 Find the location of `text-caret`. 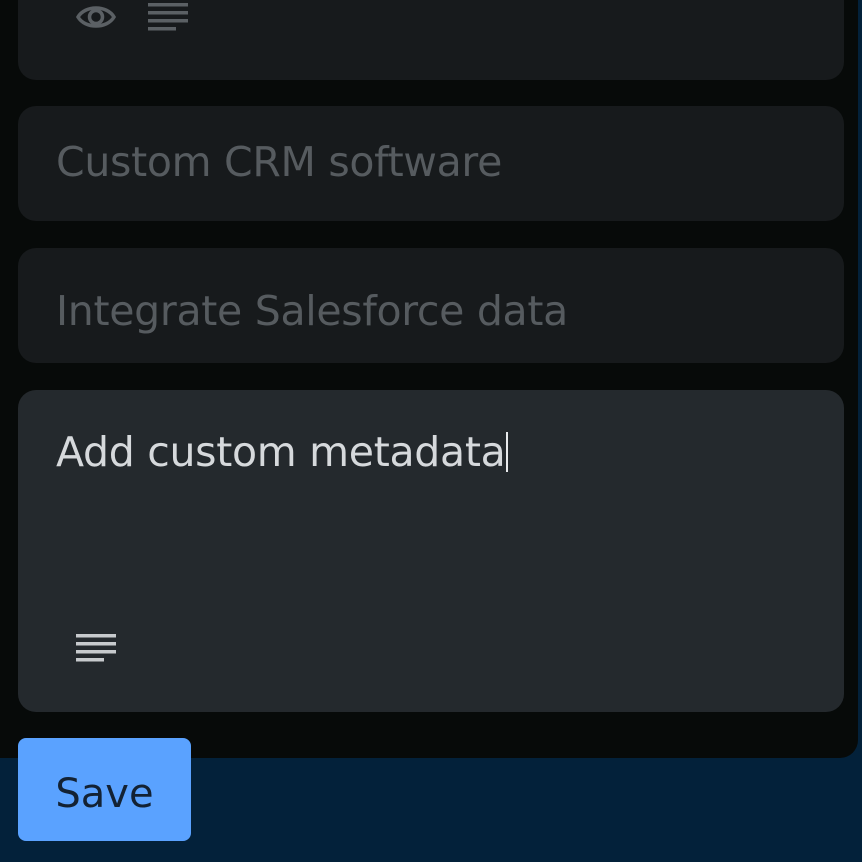

text-caret is located at coordinates (507, 452).